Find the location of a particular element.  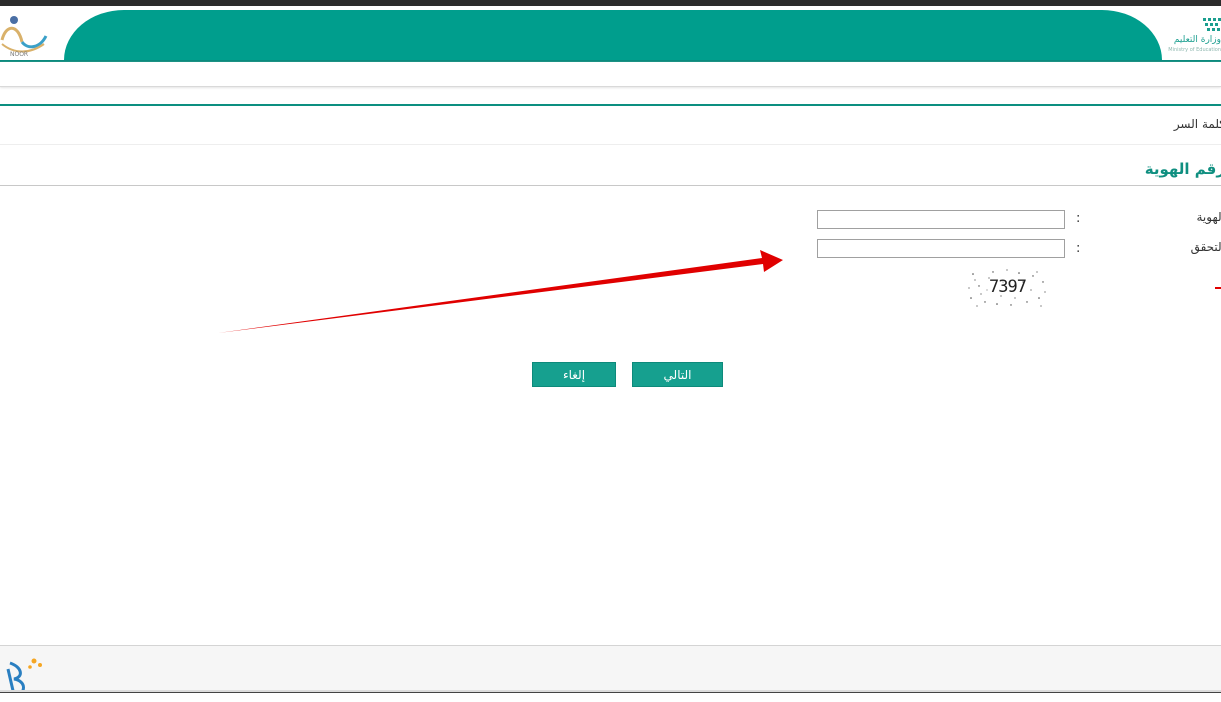

noor-logo-icon: NOOR is located at coordinates (28, 35).